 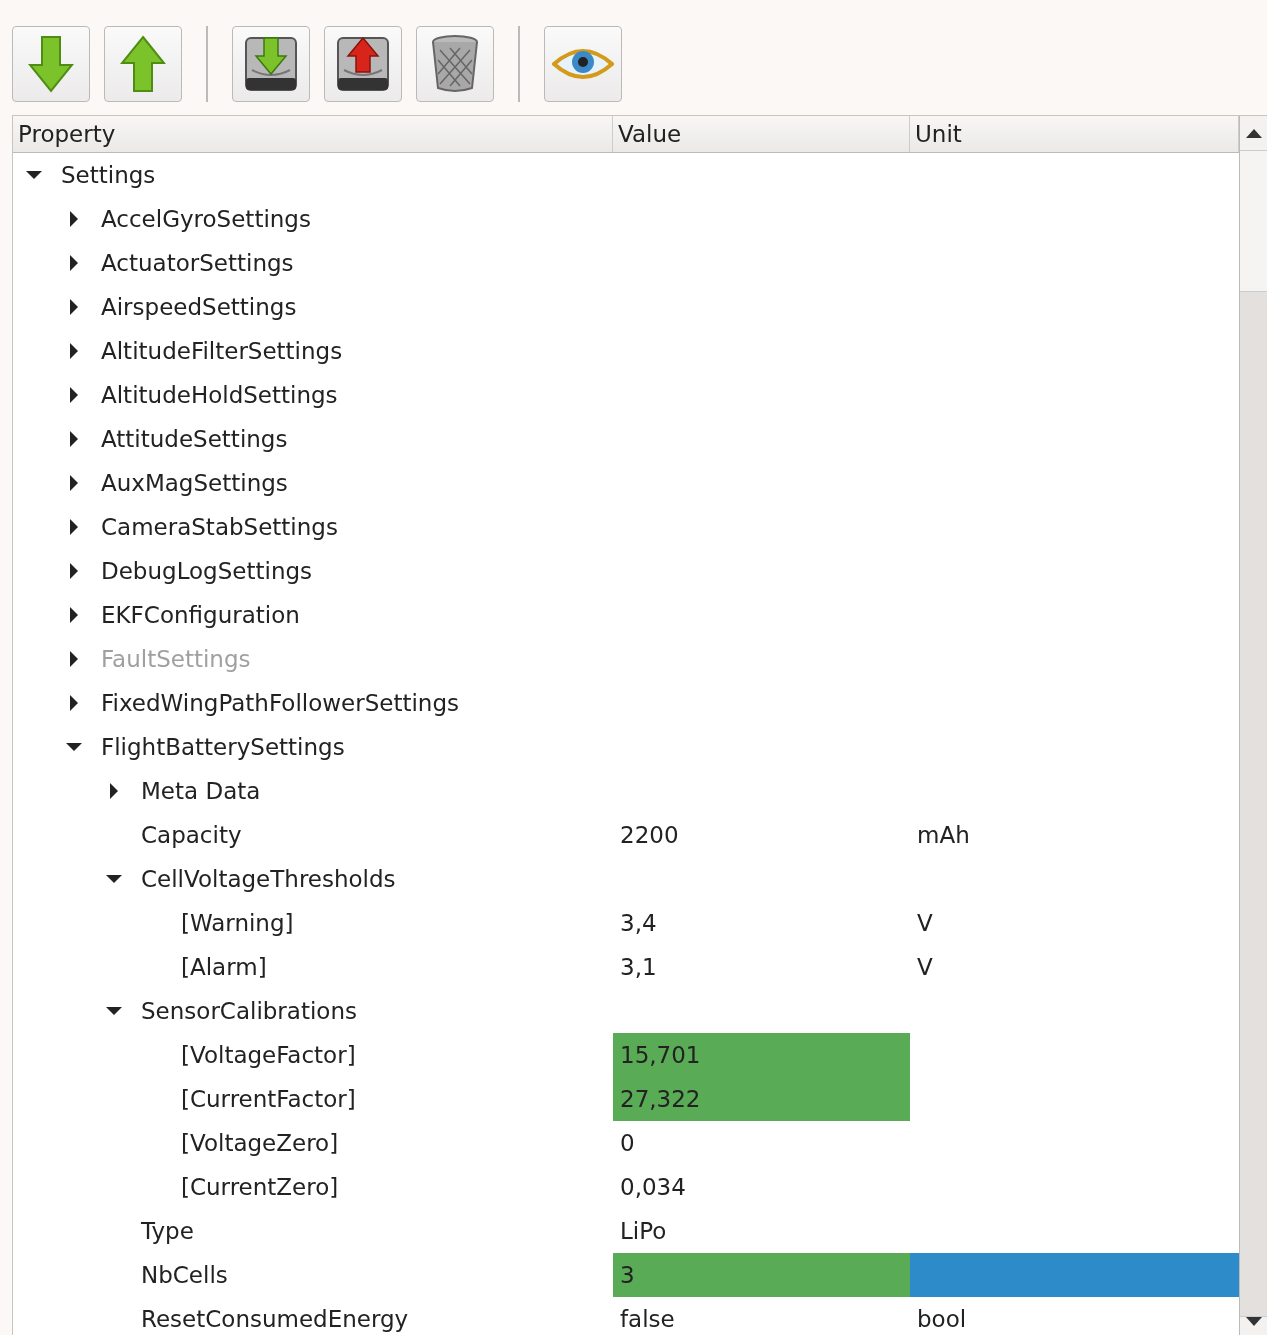 What do you see at coordinates (1253, 1321) in the screenshot?
I see `scroll-down-icon` at bounding box center [1253, 1321].